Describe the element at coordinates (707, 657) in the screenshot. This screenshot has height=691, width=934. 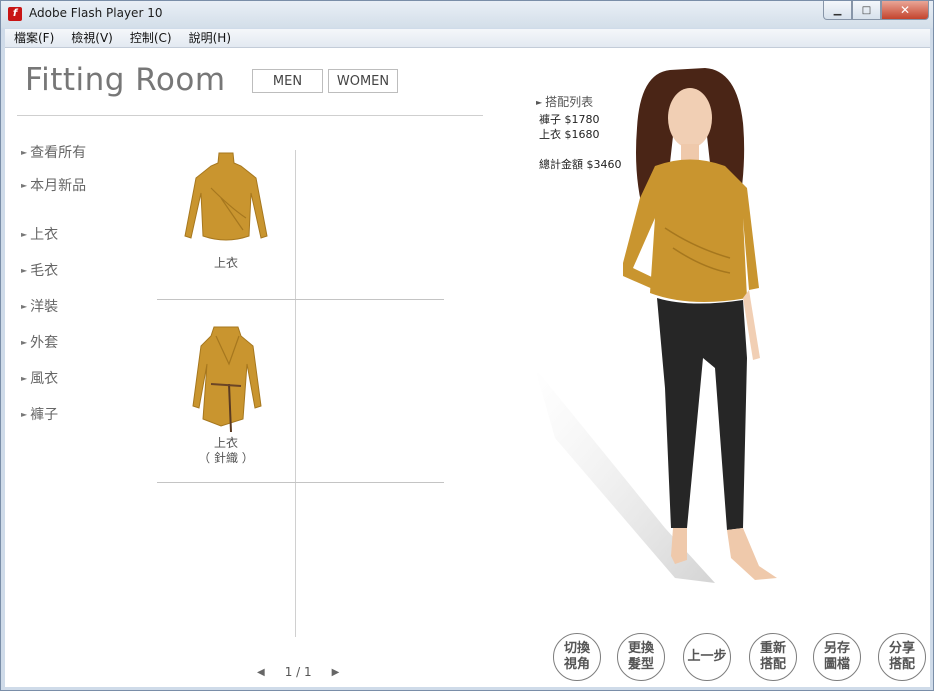
I see `undo-button: 上一步` at that location.